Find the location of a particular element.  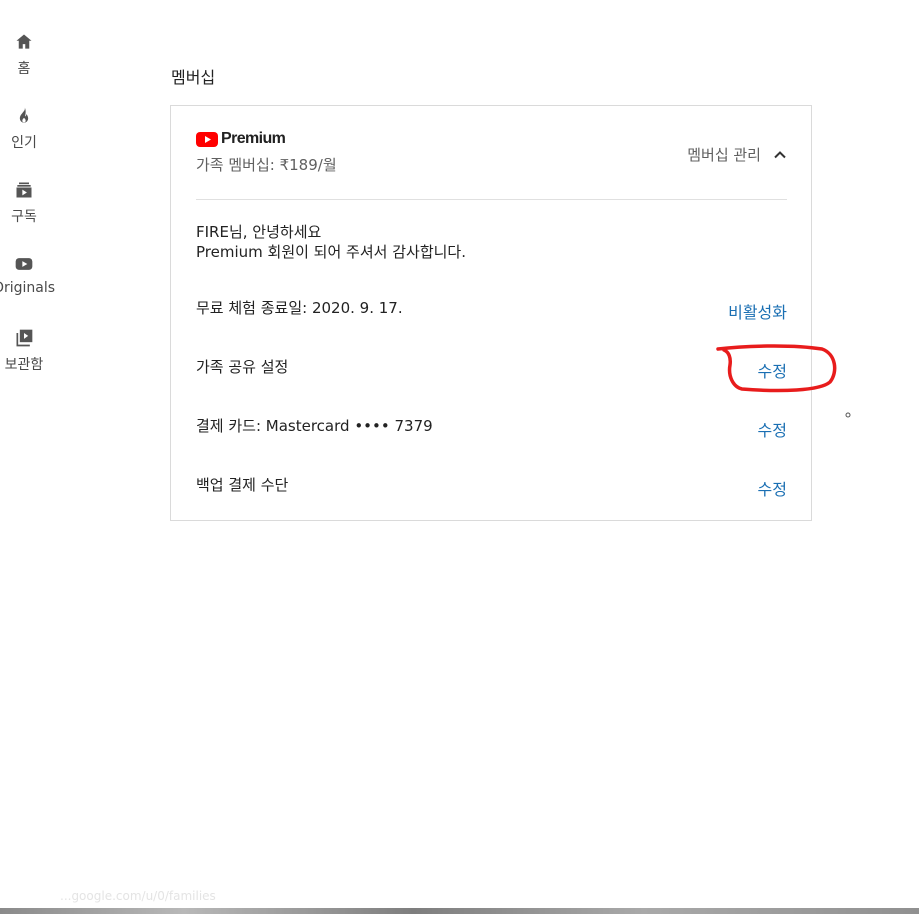

backup-payment-method: 백업 결제 수단 is located at coordinates (242, 485).